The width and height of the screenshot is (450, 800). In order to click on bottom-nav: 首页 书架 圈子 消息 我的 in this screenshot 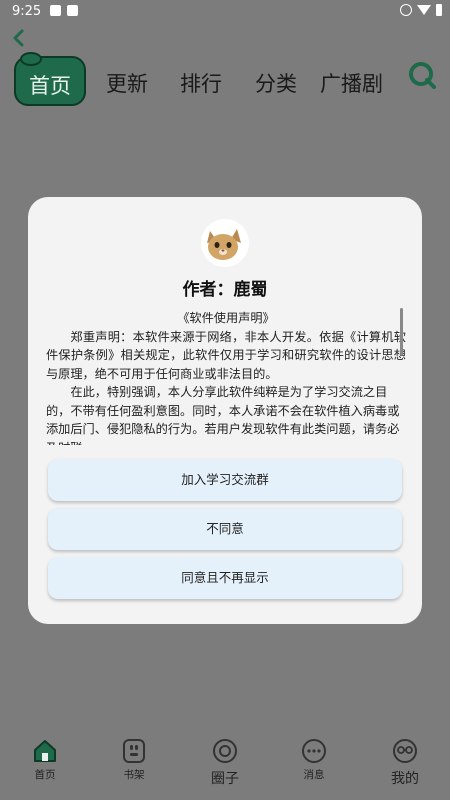, I will do `click(225, 765)`.